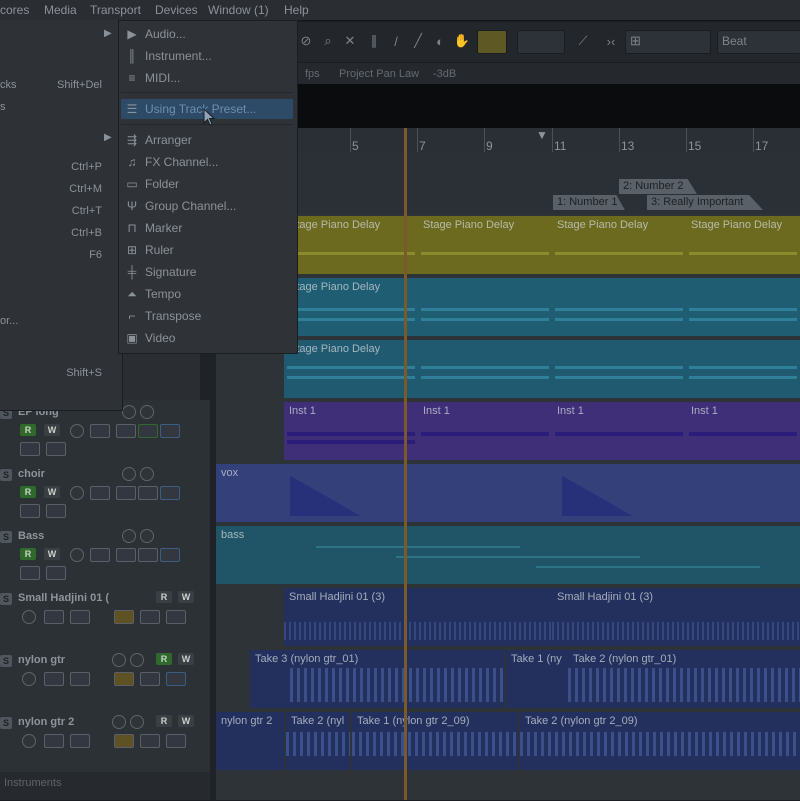 This screenshot has height=801, width=800. What do you see at coordinates (676, 617) in the screenshot?
I see `part-small-hadjini-2: Small Hadjini 01 (3)` at bounding box center [676, 617].